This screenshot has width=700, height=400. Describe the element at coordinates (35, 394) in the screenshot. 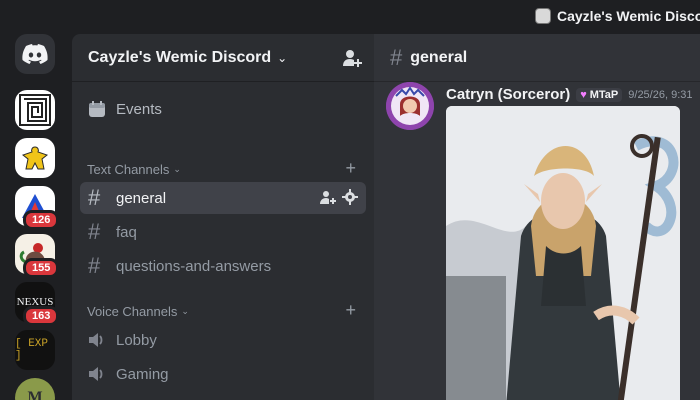

I see `green-label: M` at that location.